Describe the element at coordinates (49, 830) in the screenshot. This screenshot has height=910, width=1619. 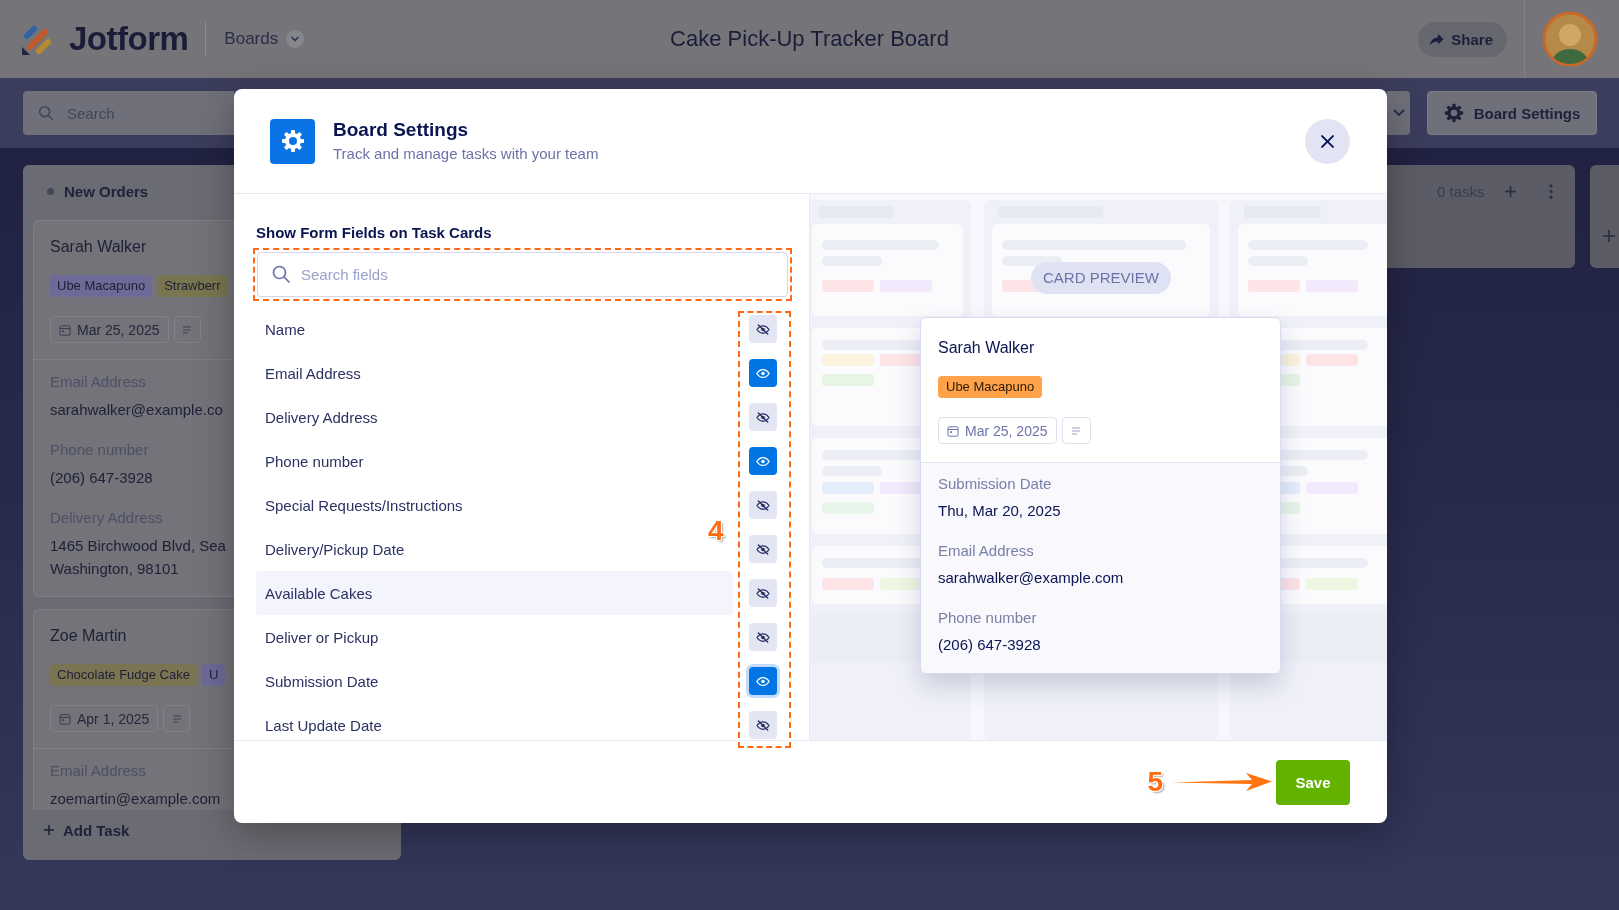
I see `plus-icon` at that location.